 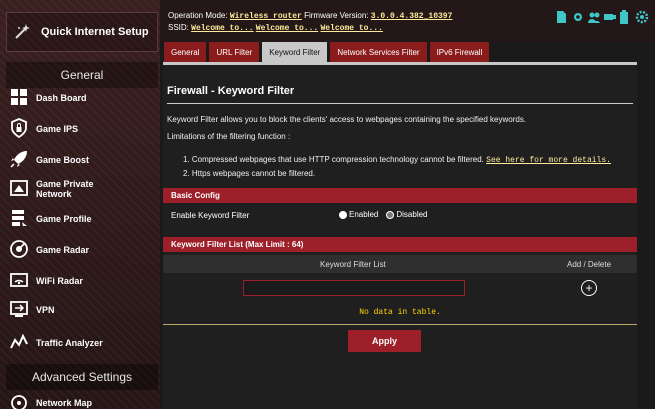 I want to click on sidebar-item-label: VPN, so click(x=45, y=310).